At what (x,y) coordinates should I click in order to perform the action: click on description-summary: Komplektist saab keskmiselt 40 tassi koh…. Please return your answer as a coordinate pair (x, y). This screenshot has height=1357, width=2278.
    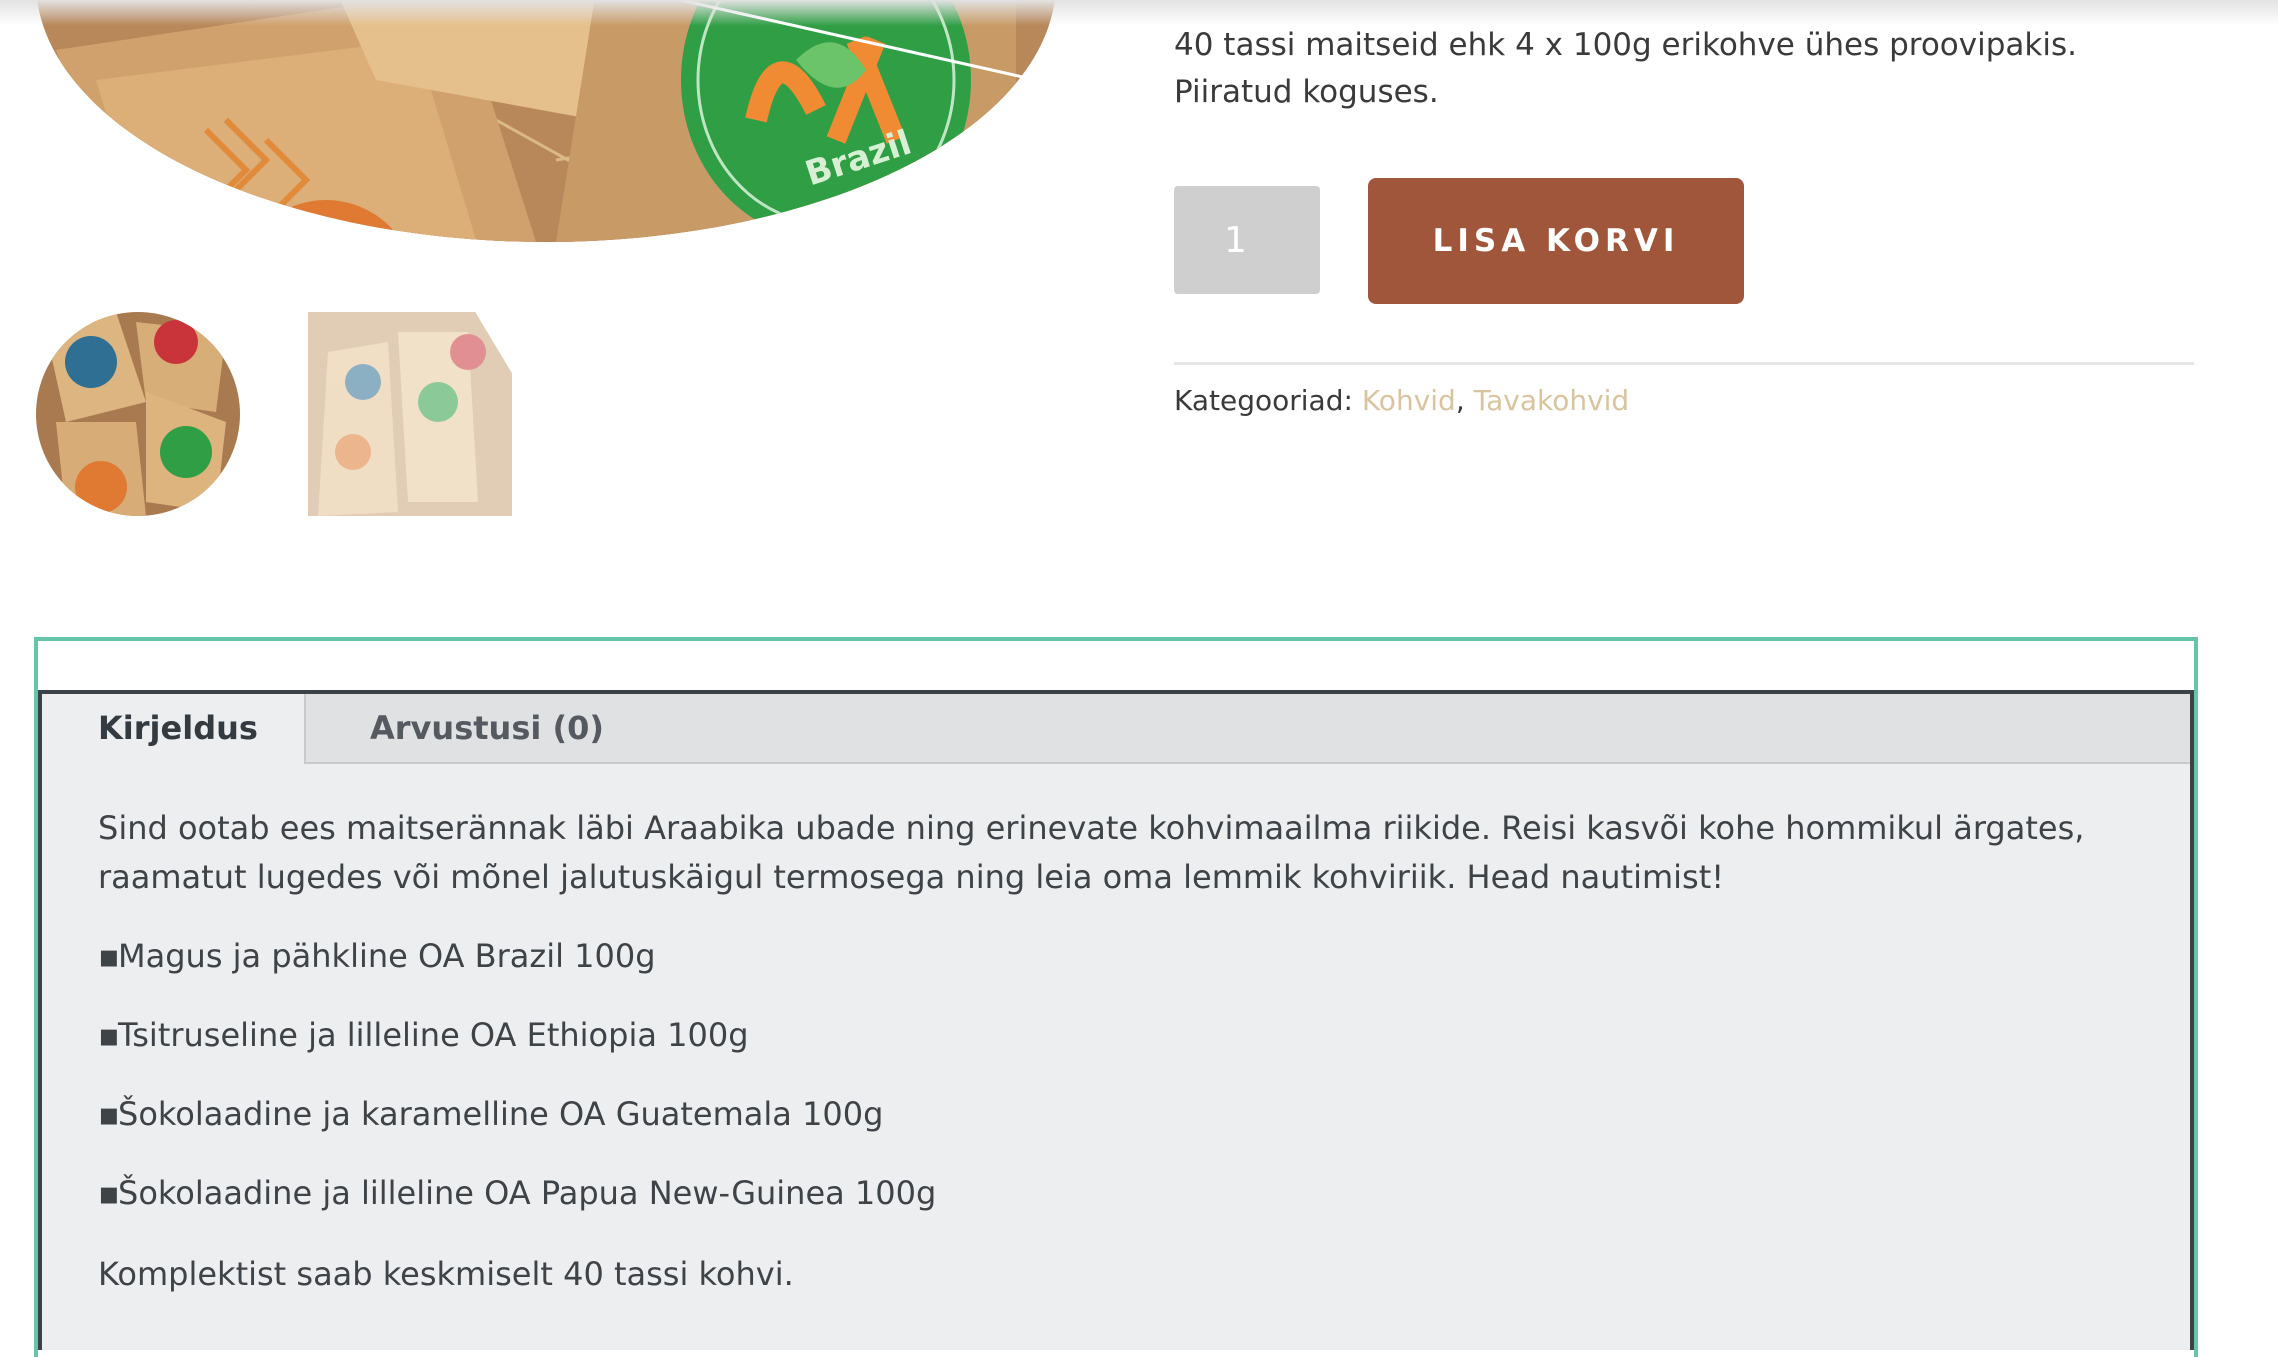
    Looking at the image, I should click on (446, 1274).